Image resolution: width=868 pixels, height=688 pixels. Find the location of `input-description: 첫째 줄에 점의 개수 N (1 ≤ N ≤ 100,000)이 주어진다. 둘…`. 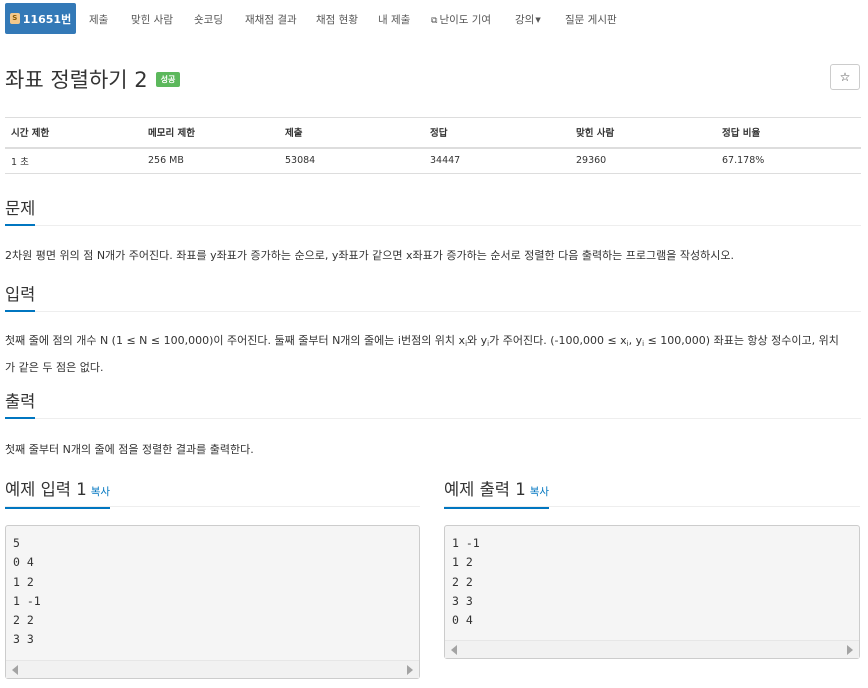

input-description: 첫째 줄에 점의 개수 N (1 ≤ N ≤ 100,000)이 주어진다. 둘… is located at coordinates (433, 354).